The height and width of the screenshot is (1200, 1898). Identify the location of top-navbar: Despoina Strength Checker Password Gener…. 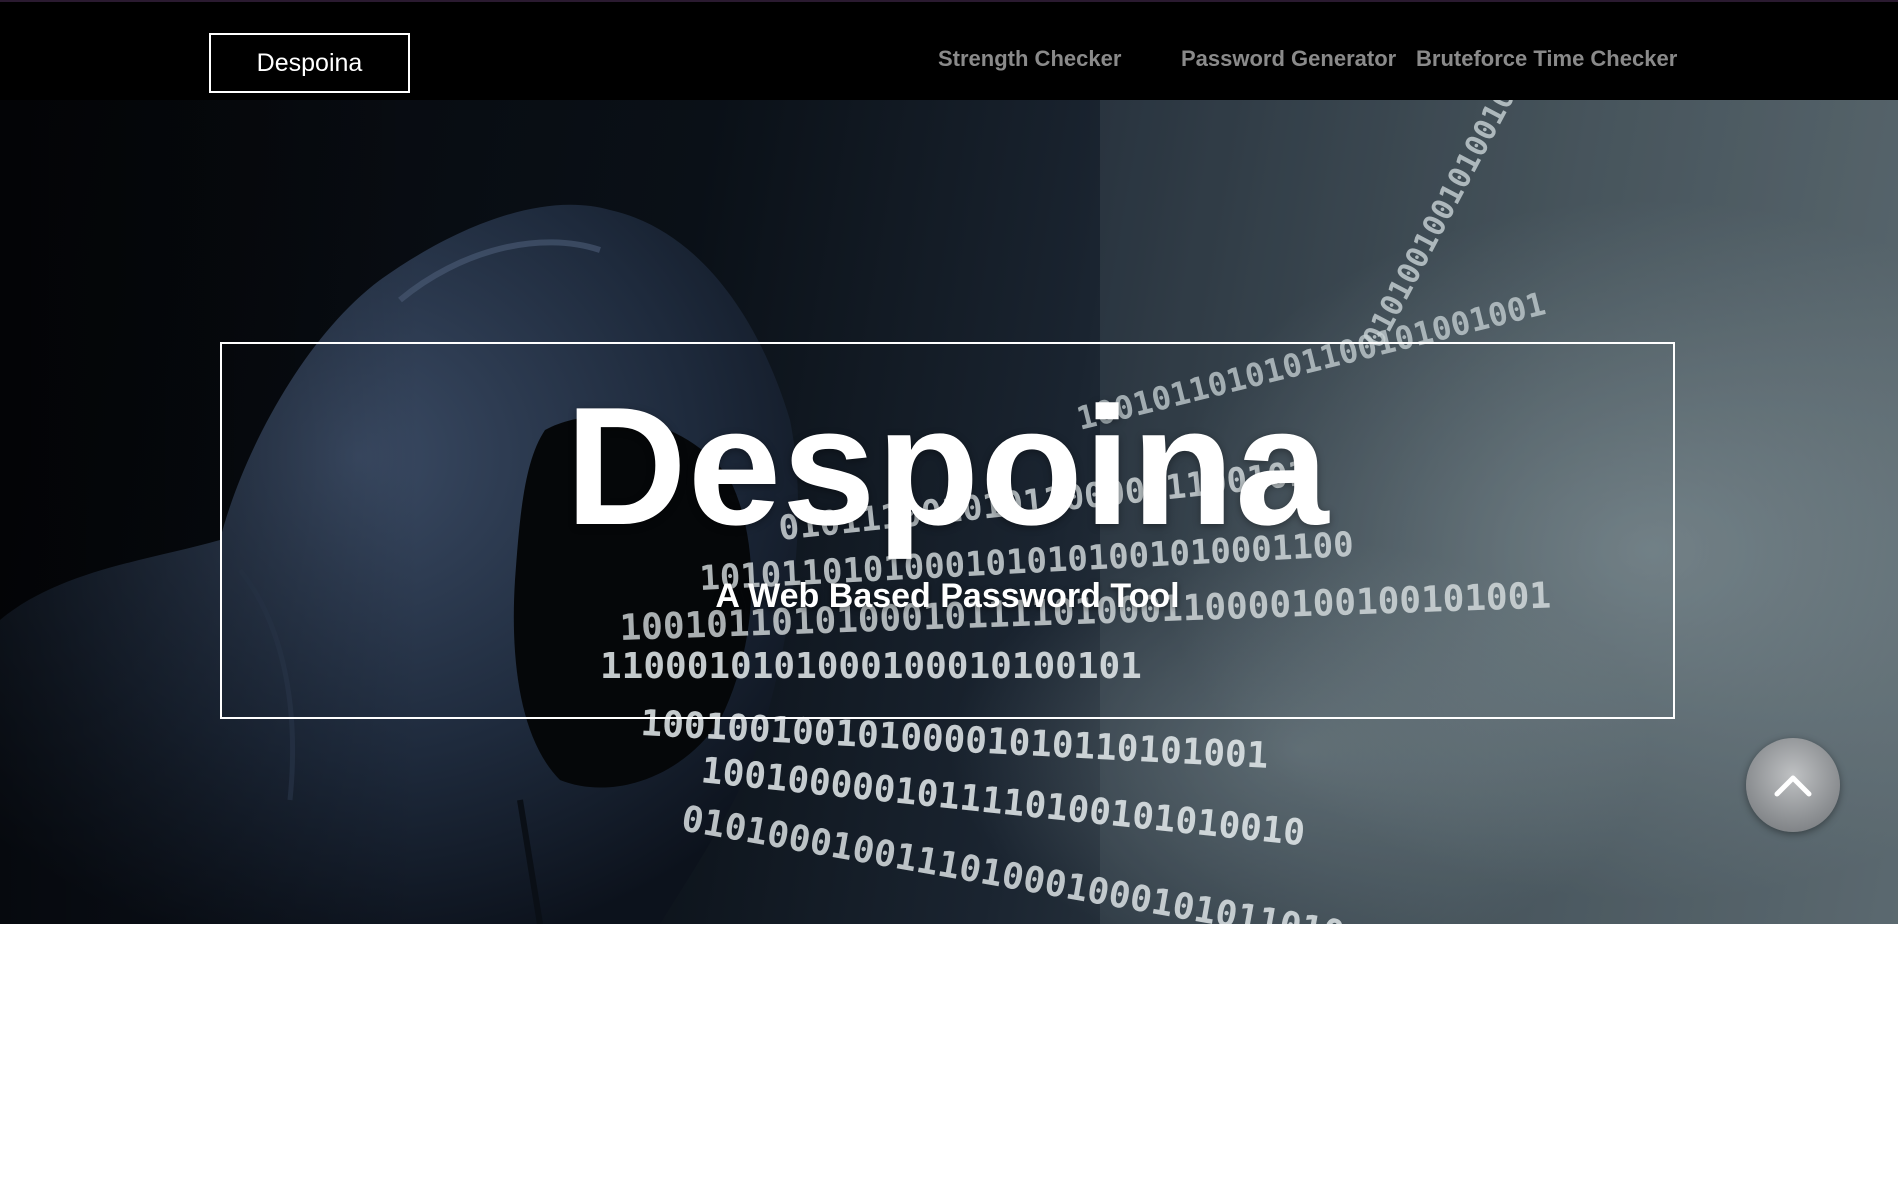
(949, 50).